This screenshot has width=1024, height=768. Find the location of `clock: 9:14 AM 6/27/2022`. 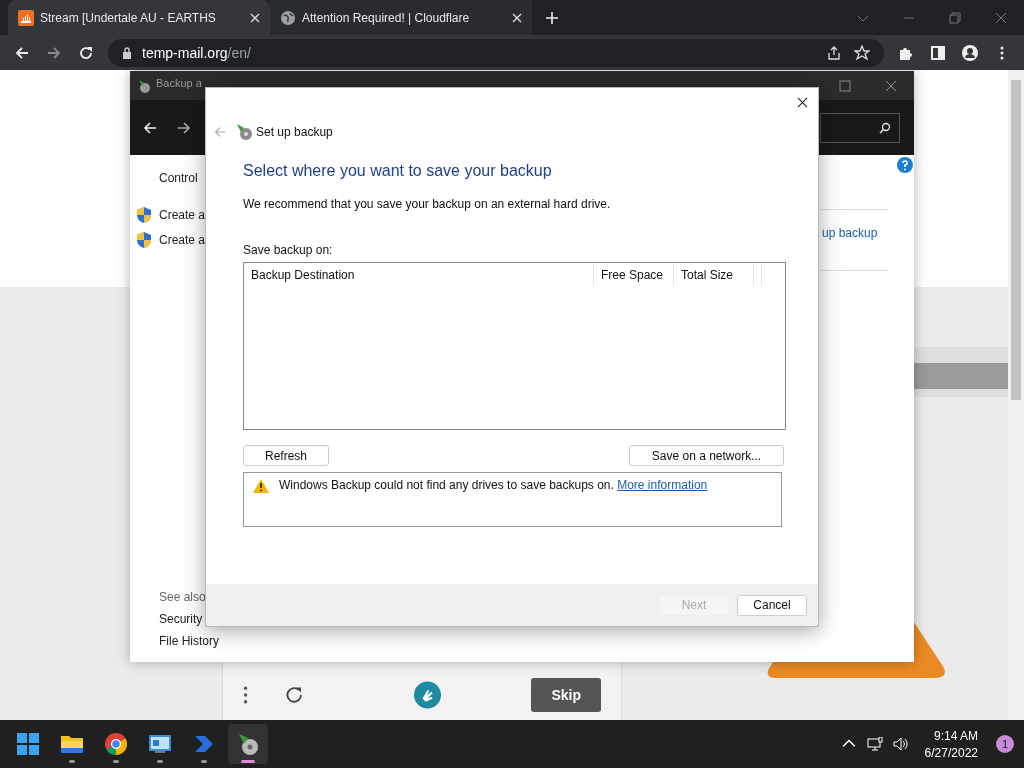

clock: 9:14 AM 6/27/2022 is located at coordinates (951, 744).